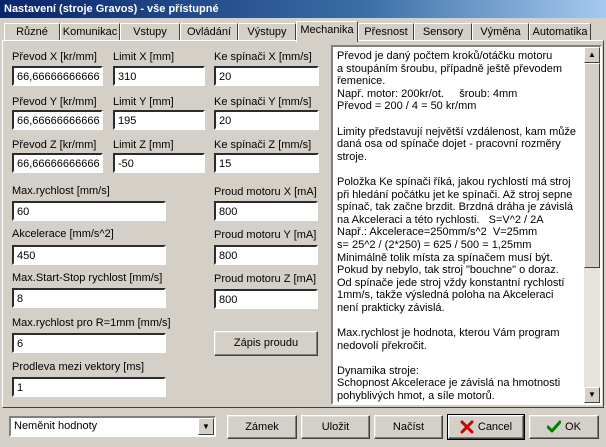 This screenshot has height=447, width=606. I want to click on cancel-icon, so click(467, 427).